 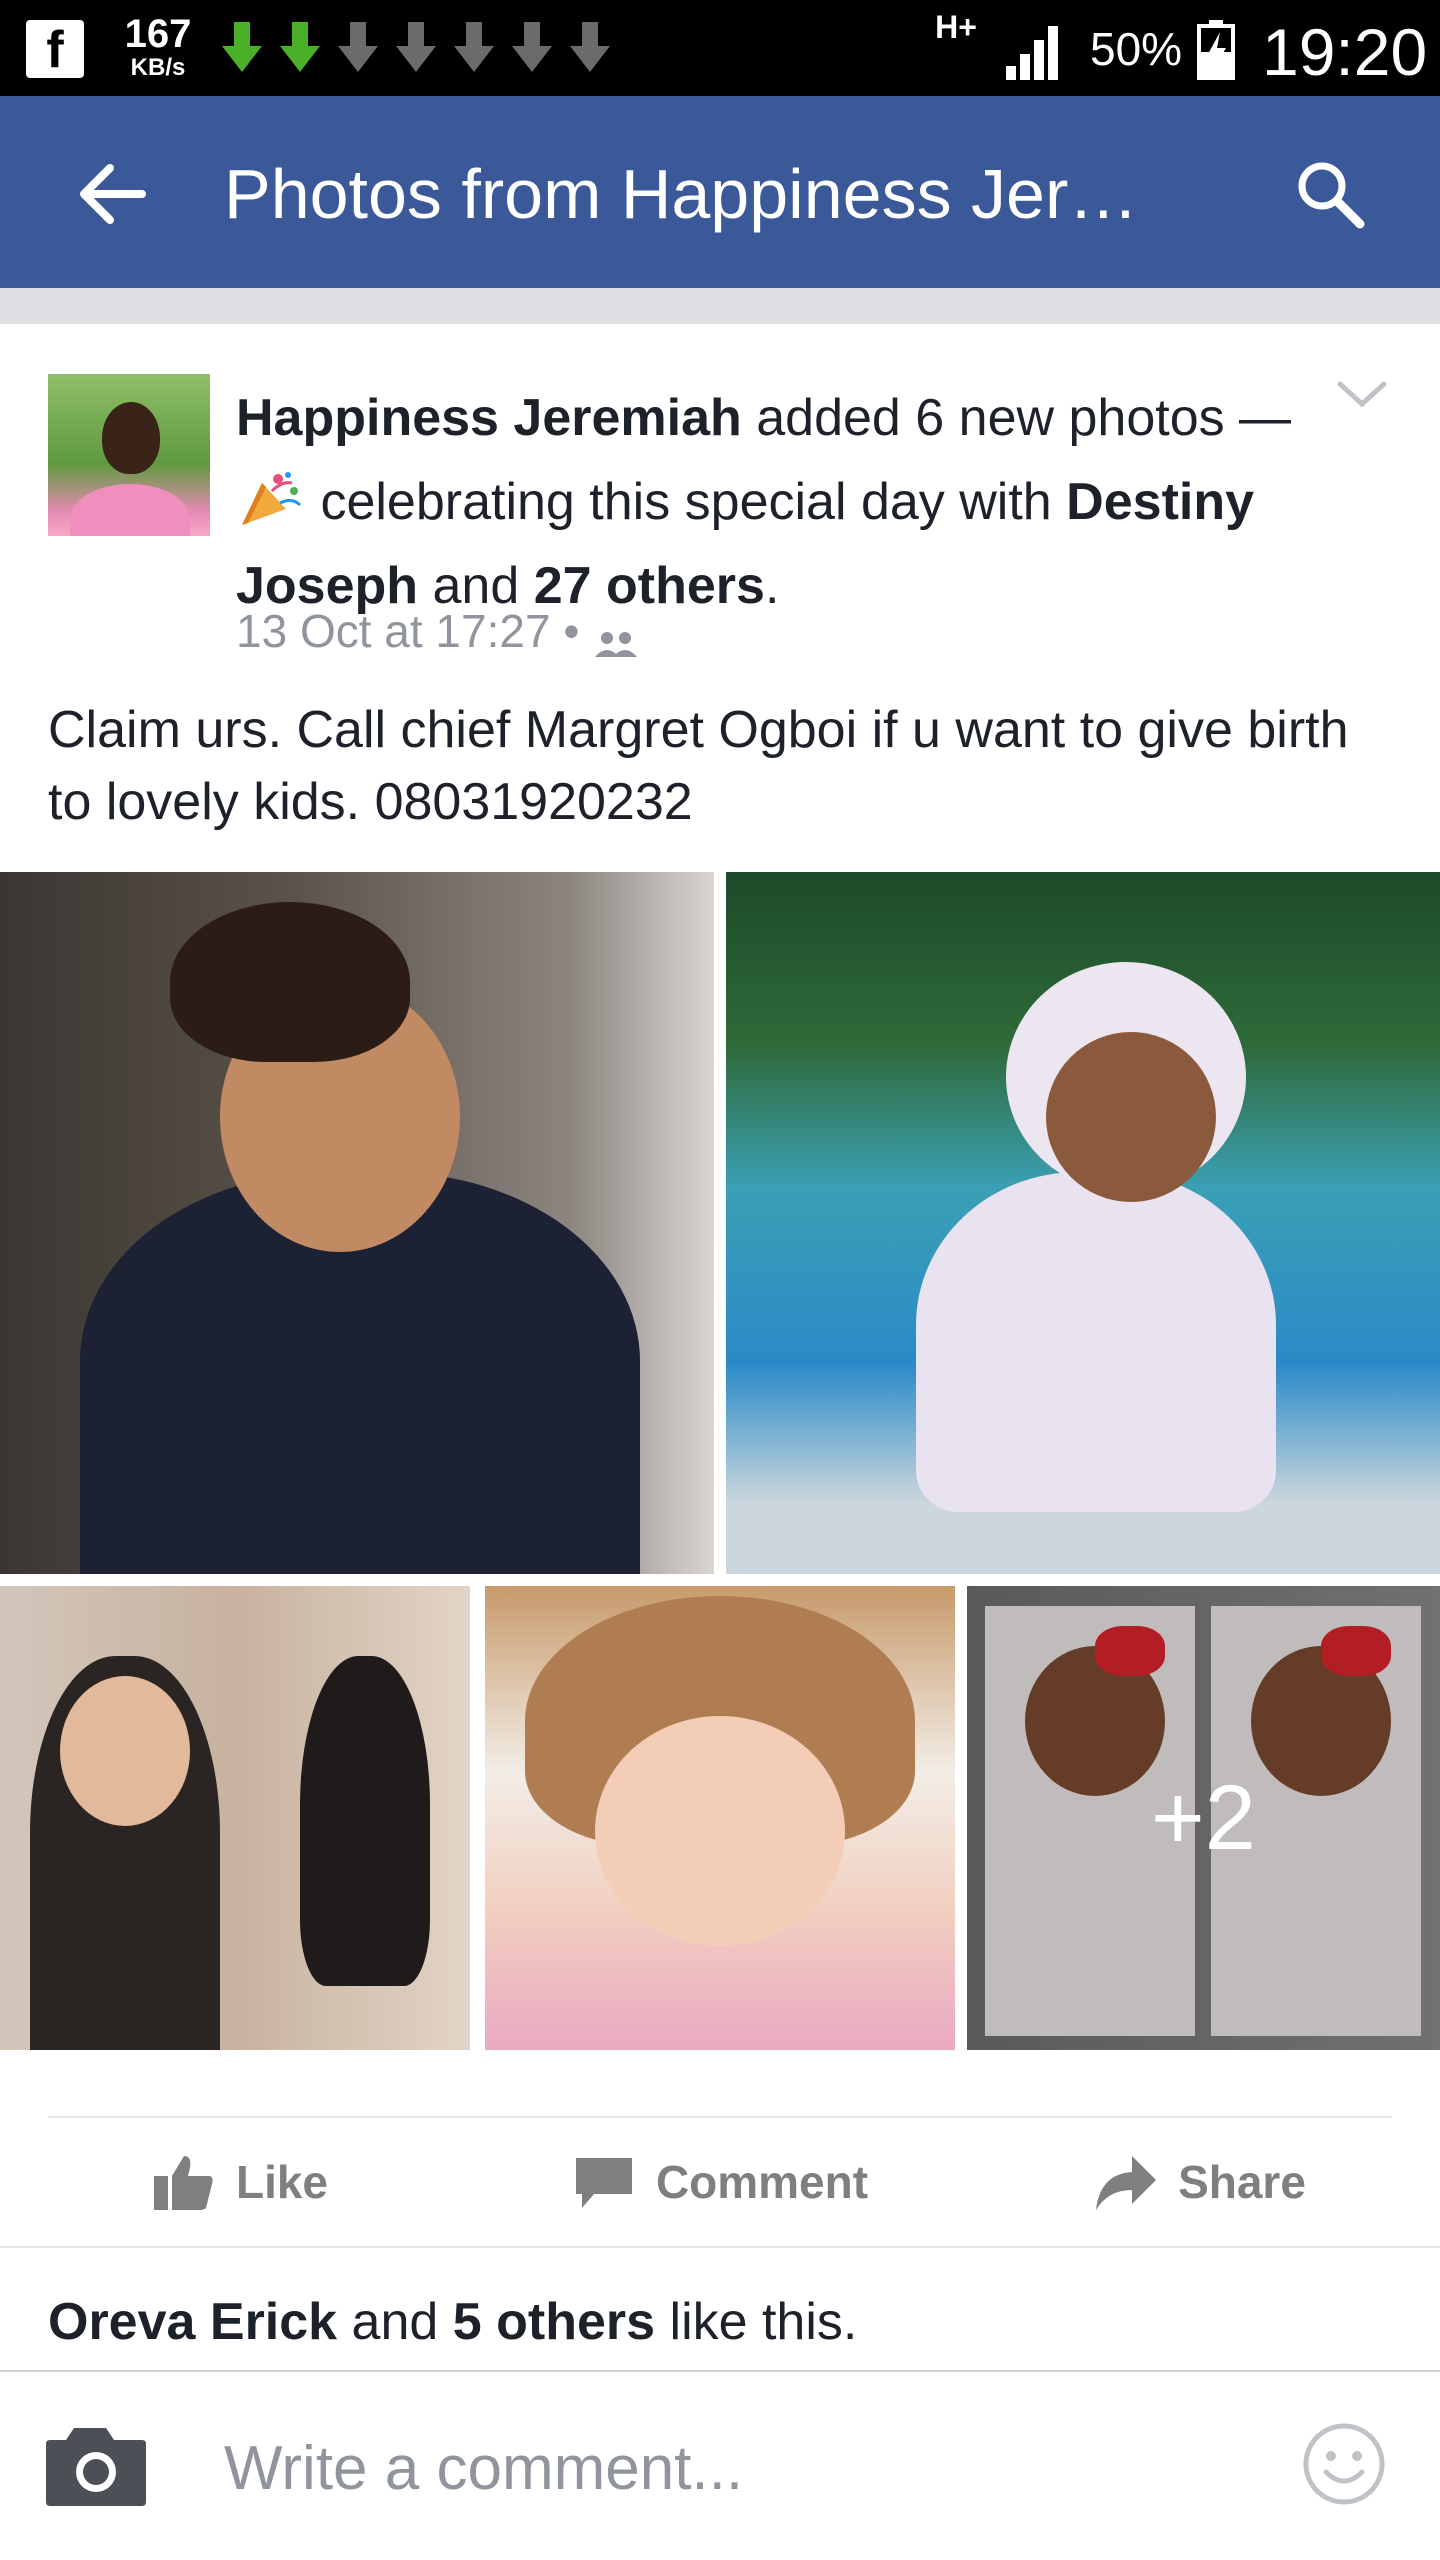 I want to click on party-popper-icon, so click(x=271, y=499).